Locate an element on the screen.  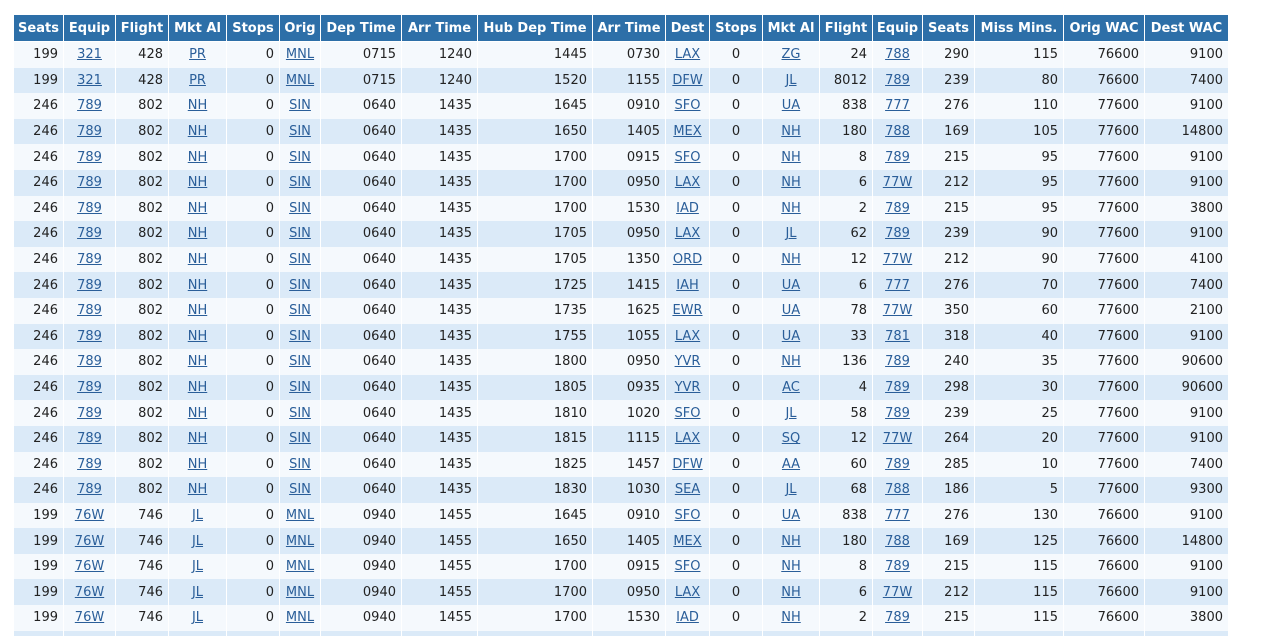
equip-link: 321 is located at coordinates (89, 54).